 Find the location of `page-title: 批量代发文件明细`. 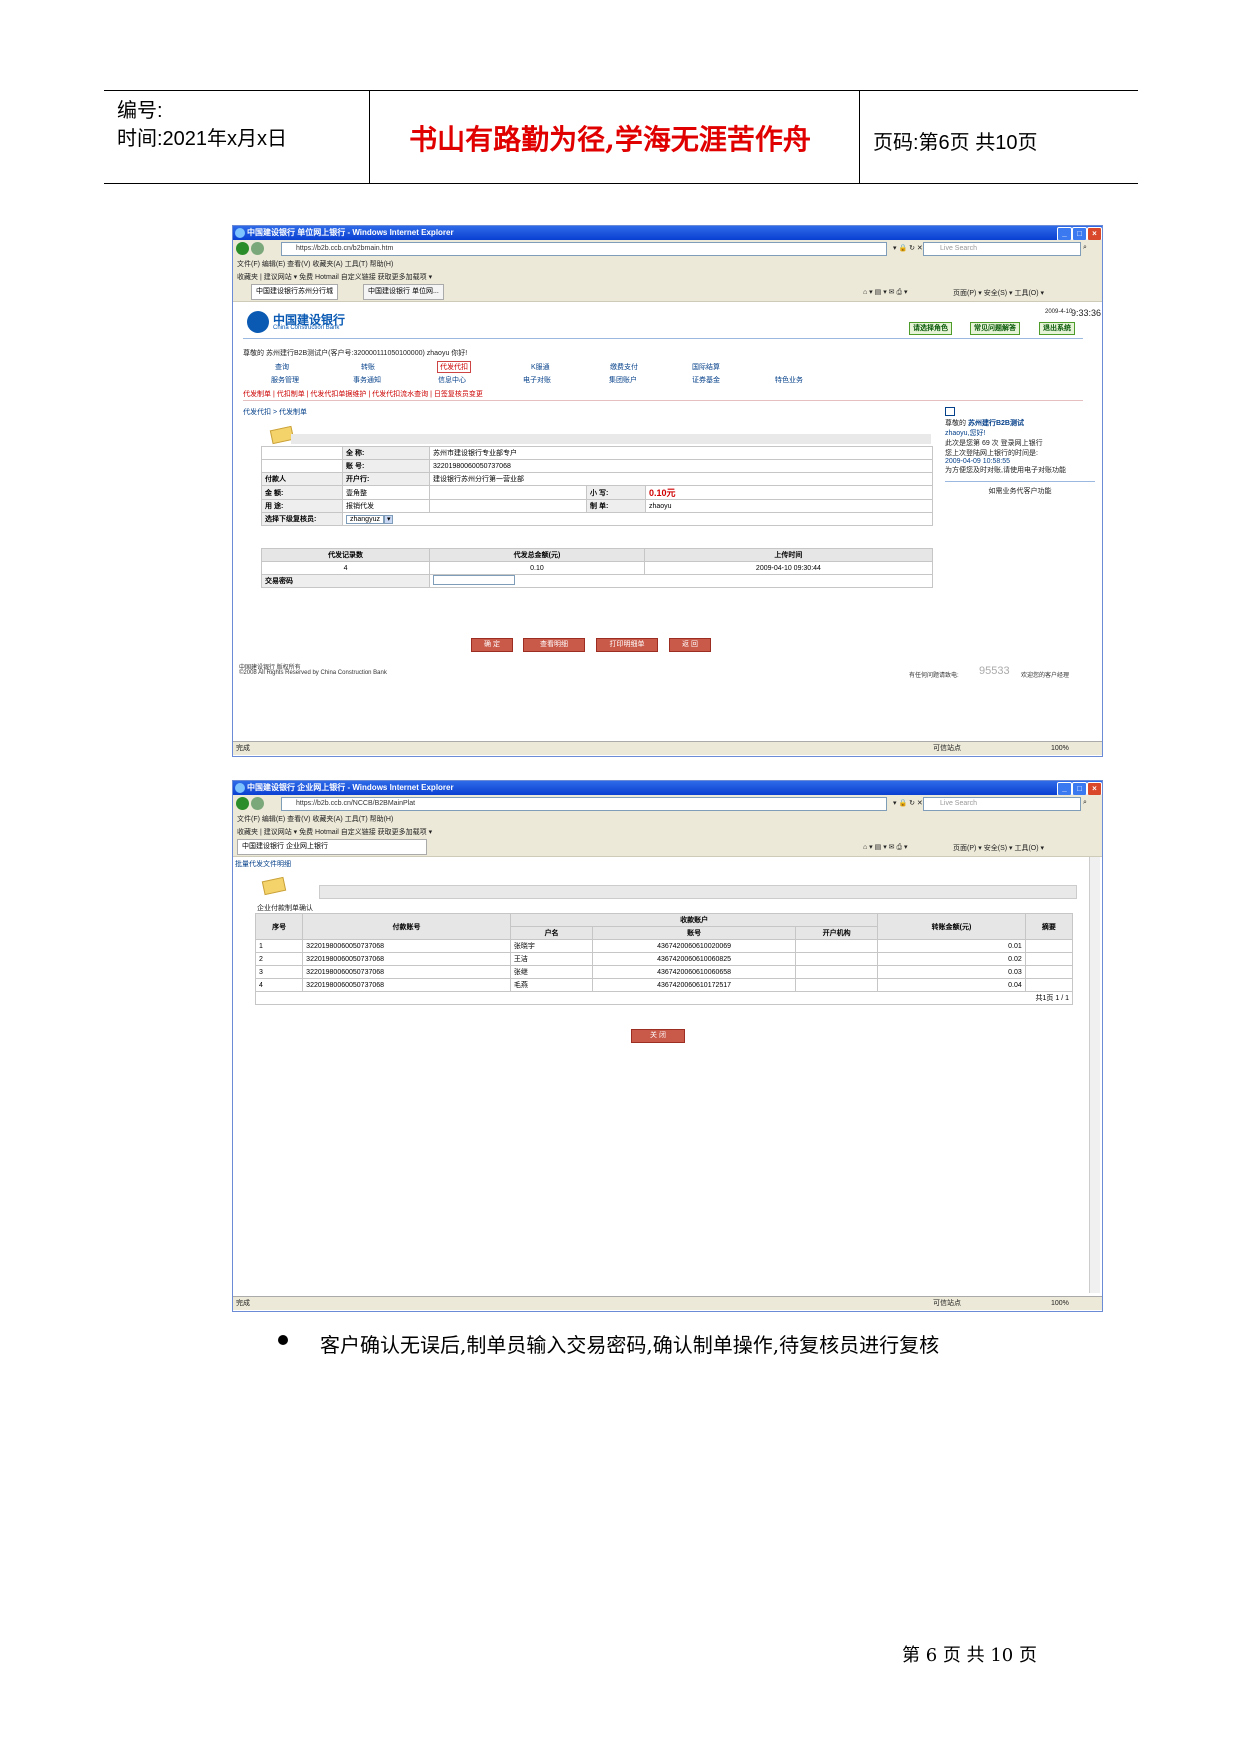

page-title: 批量代发文件明细 is located at coordinates (263, 864).